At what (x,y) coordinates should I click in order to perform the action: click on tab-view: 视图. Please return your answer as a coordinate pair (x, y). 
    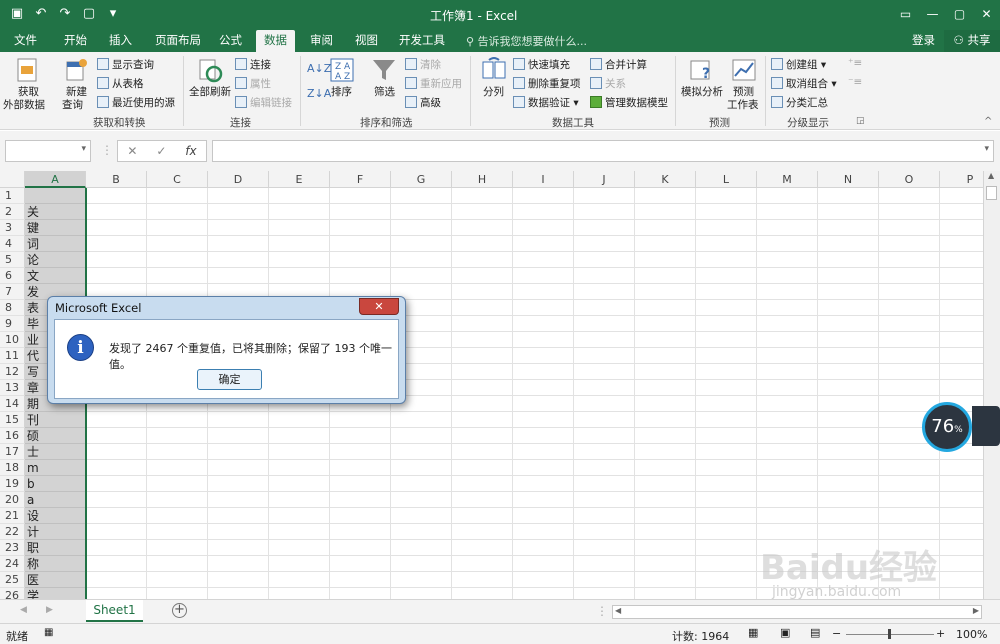
    Looking at the image, I should click on (366, 40).